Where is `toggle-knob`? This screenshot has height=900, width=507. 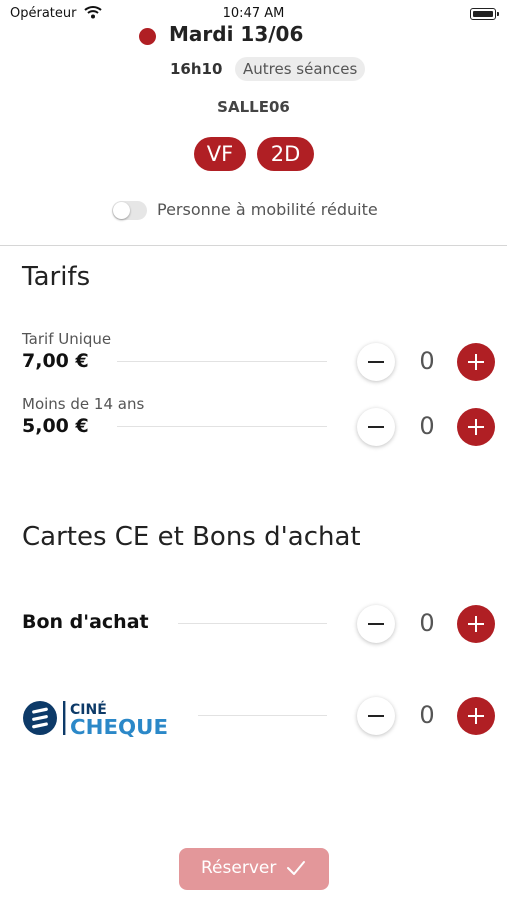
toggle-knob is located at coordinates (121, 210).